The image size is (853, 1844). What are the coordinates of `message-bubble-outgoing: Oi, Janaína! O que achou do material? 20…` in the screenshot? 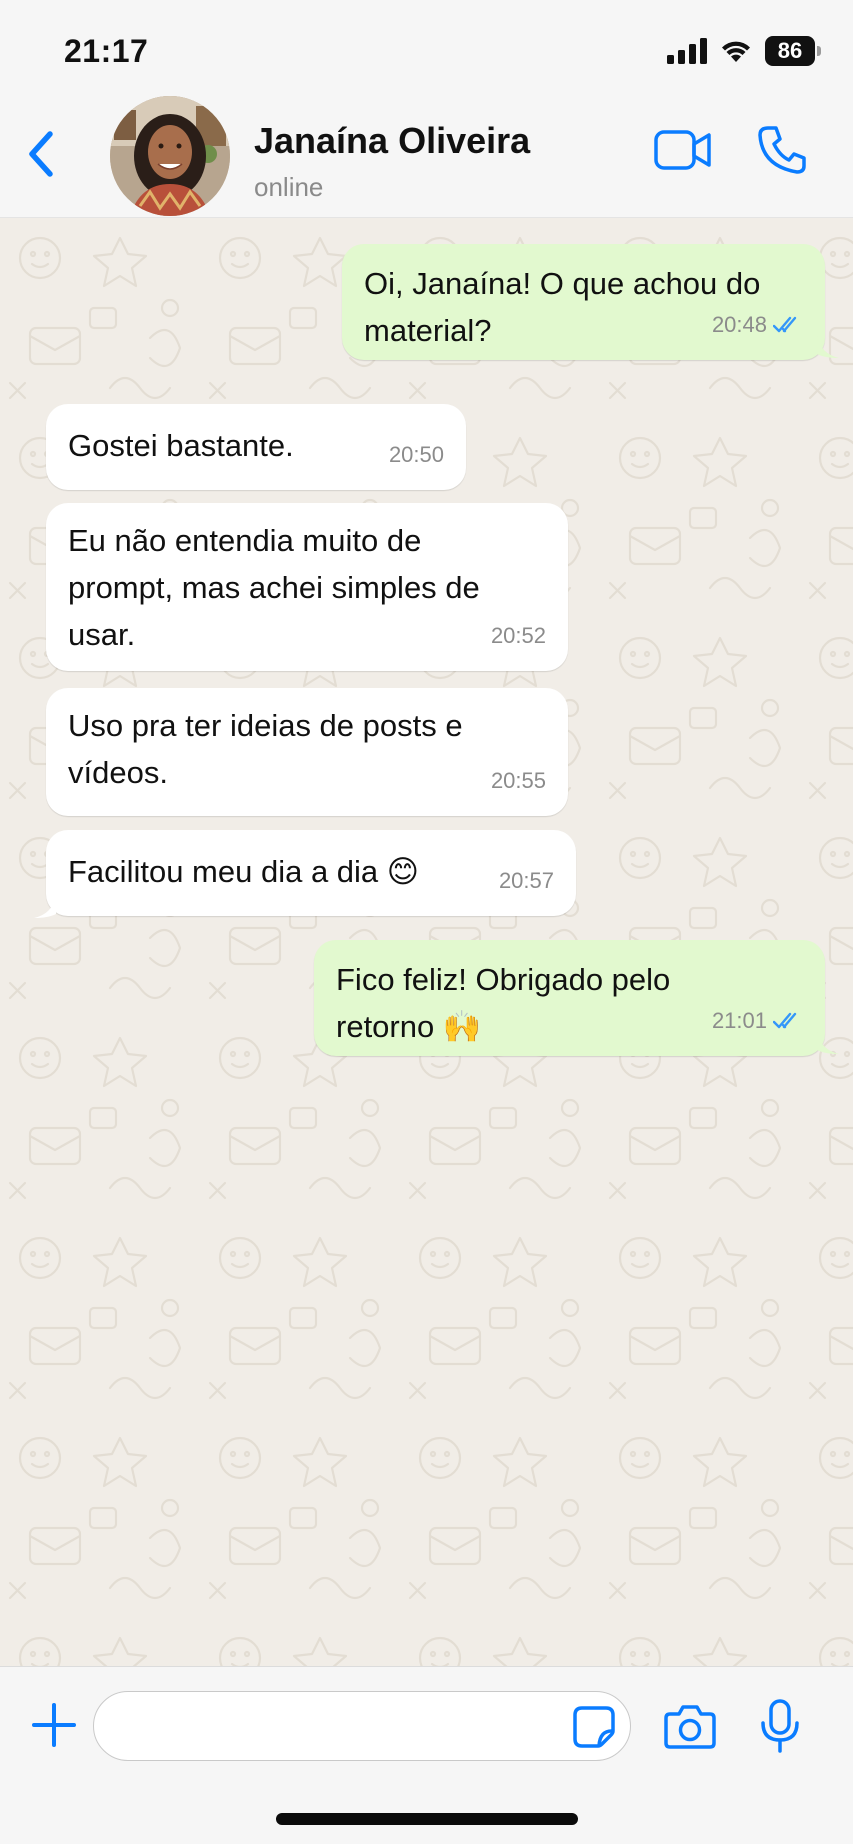 It's located at (583, 302).